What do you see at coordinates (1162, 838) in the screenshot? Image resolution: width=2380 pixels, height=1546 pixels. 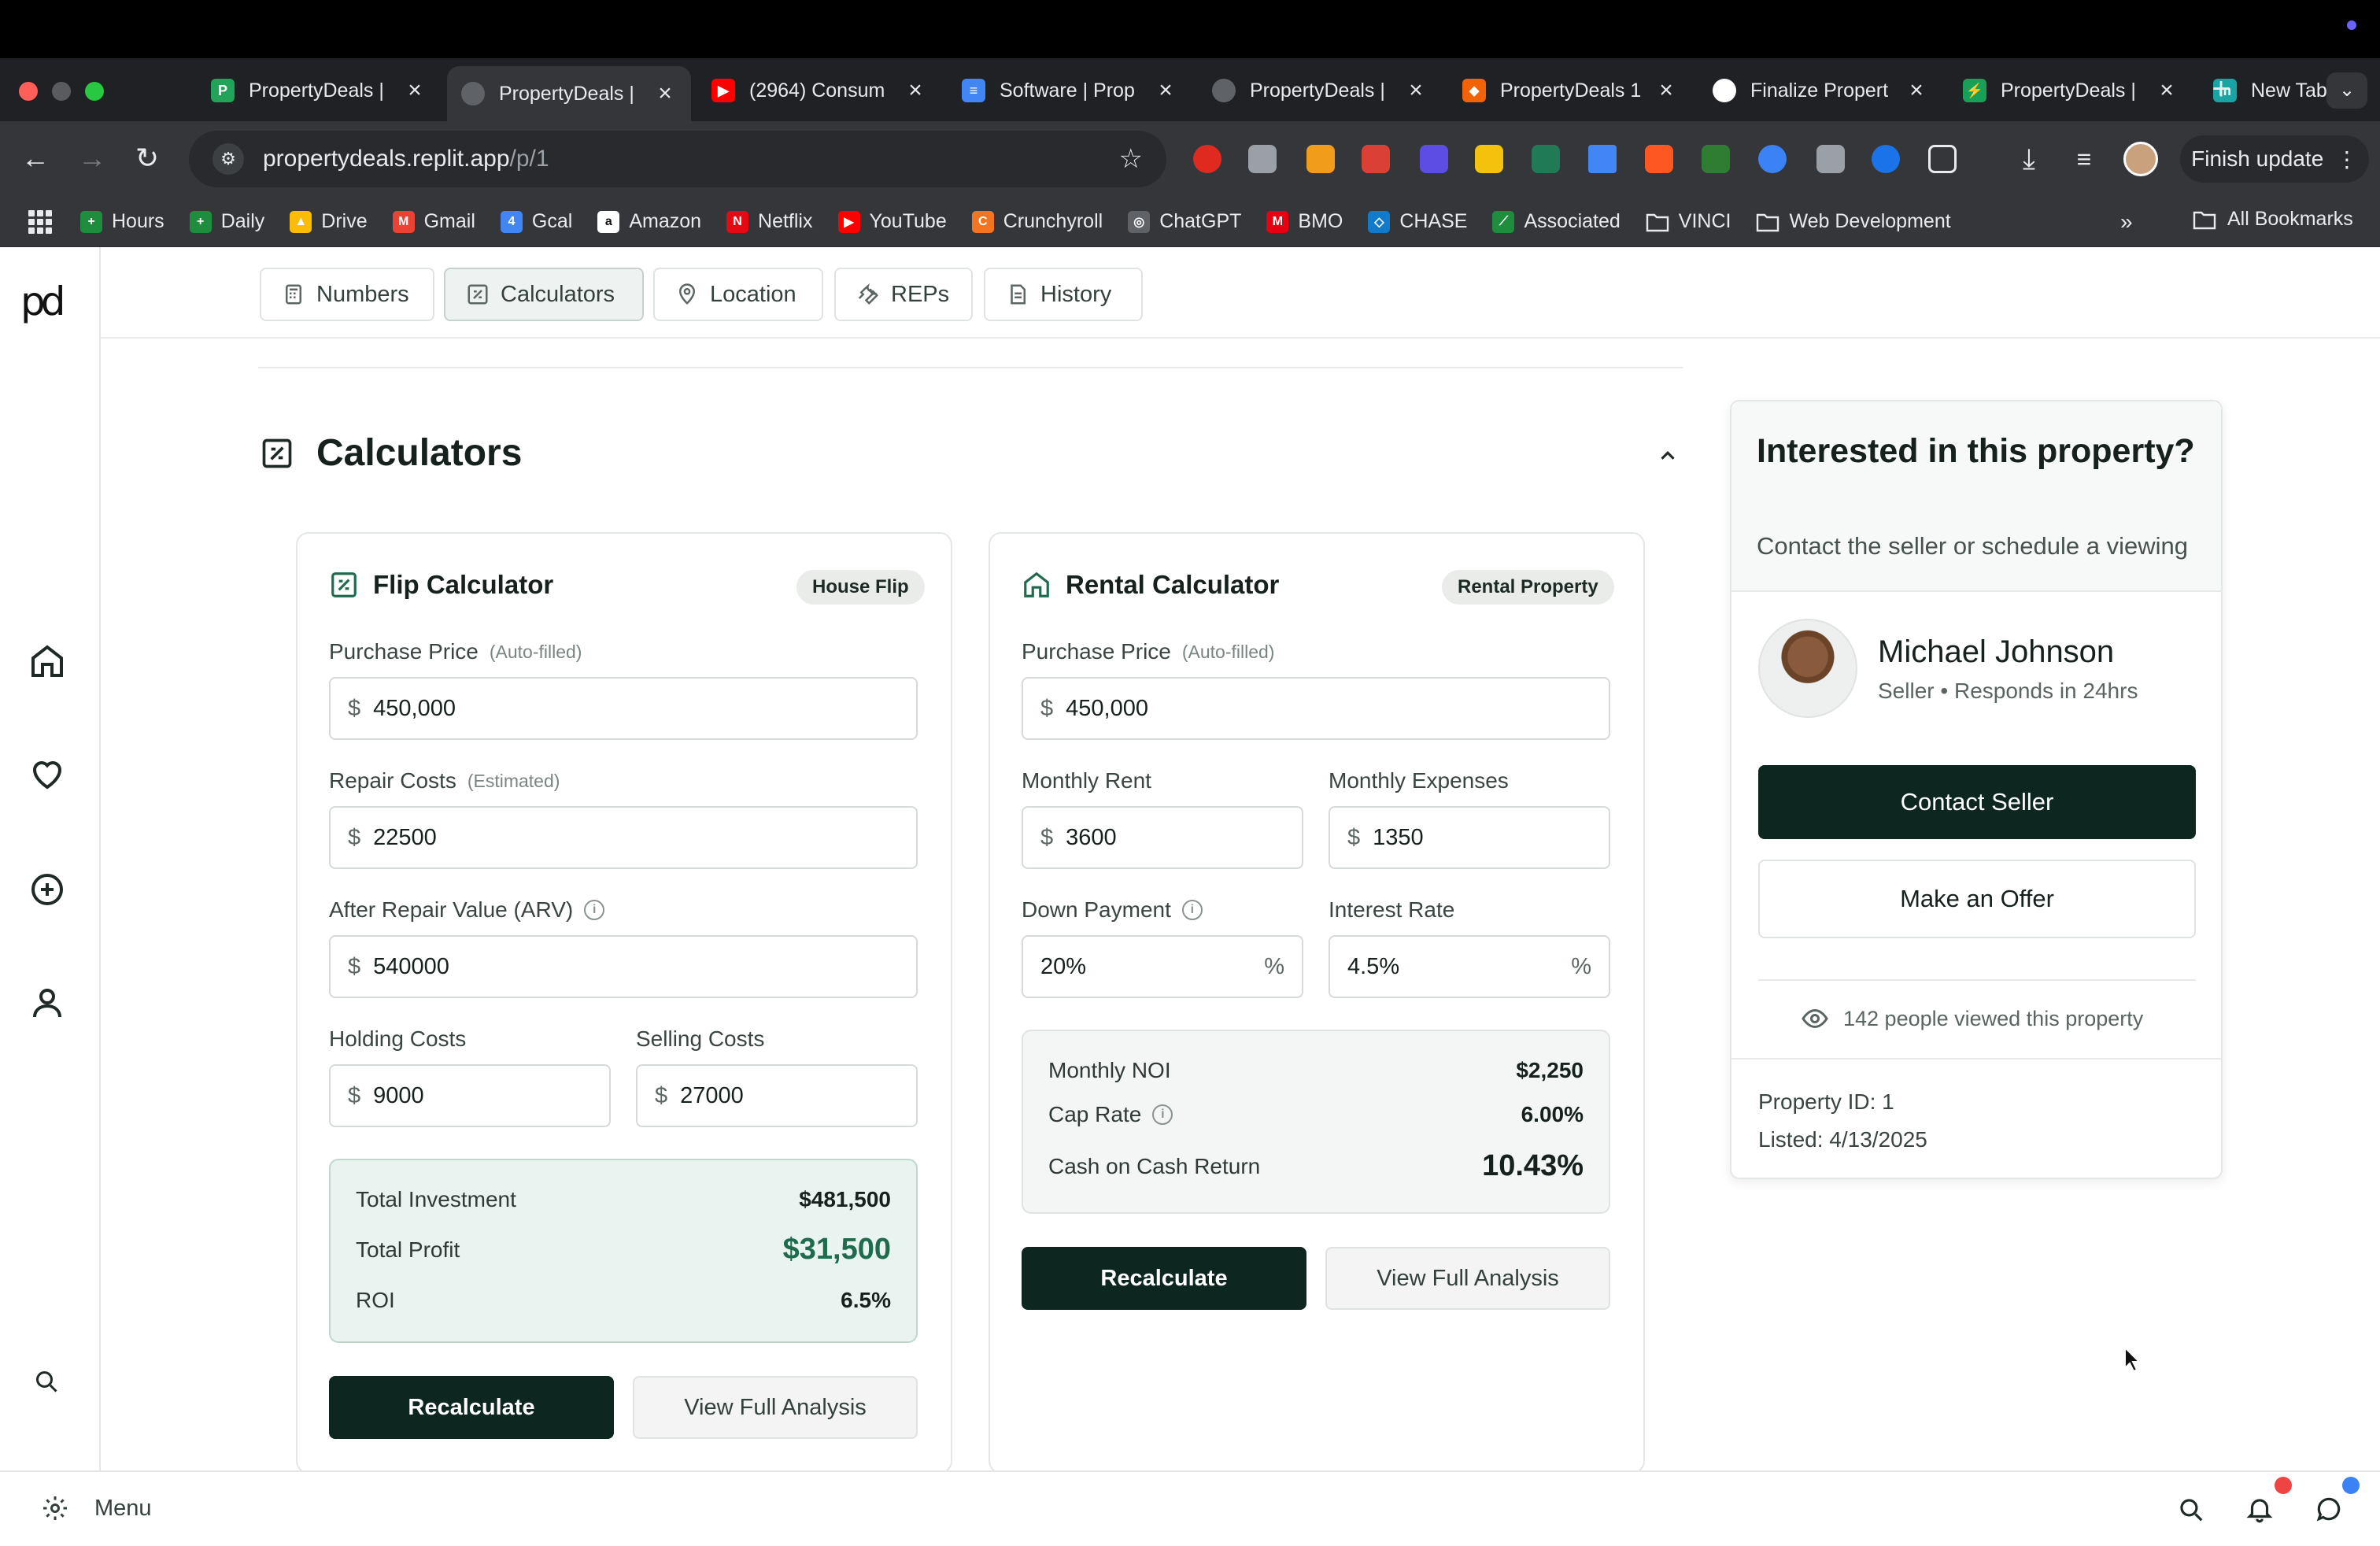 I see `monthly-rent-input: $3600` at bounding box center [1162, 838].